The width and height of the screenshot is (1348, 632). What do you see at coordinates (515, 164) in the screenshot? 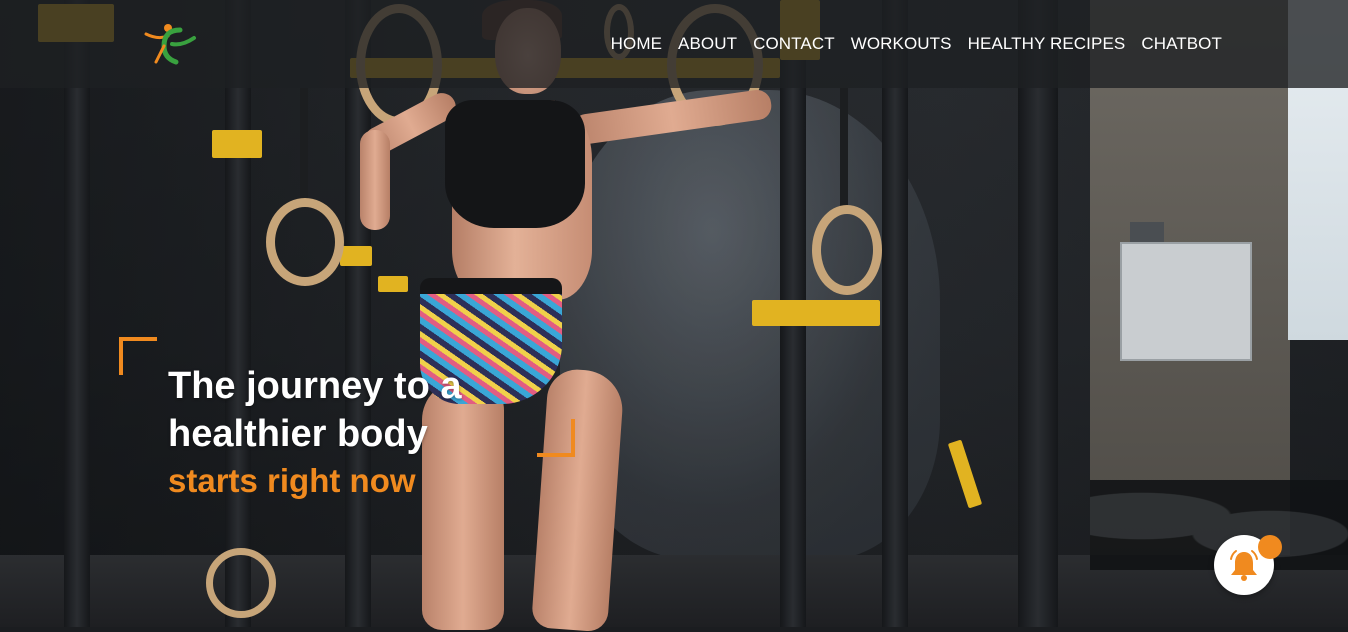
I see `sports-bra` at bounding box center [515, 164].